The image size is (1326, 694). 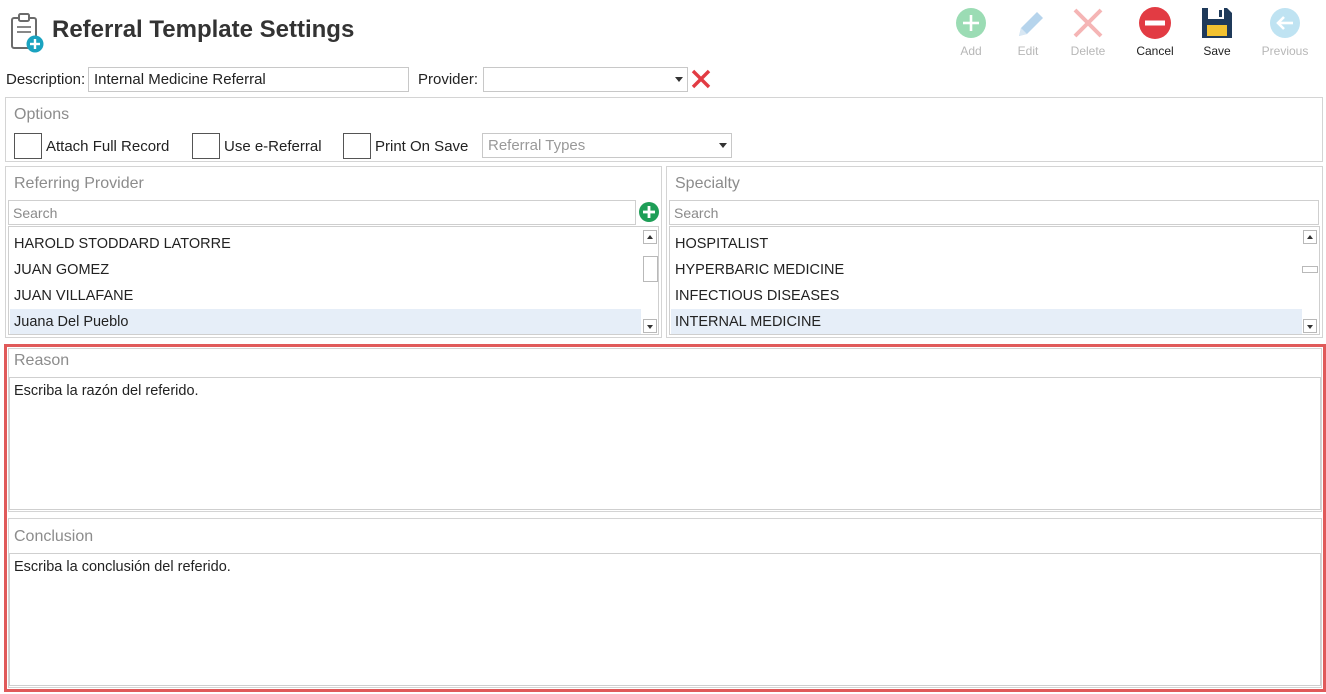 I want to click on description-label: Description:, so click(x=46, y=79).